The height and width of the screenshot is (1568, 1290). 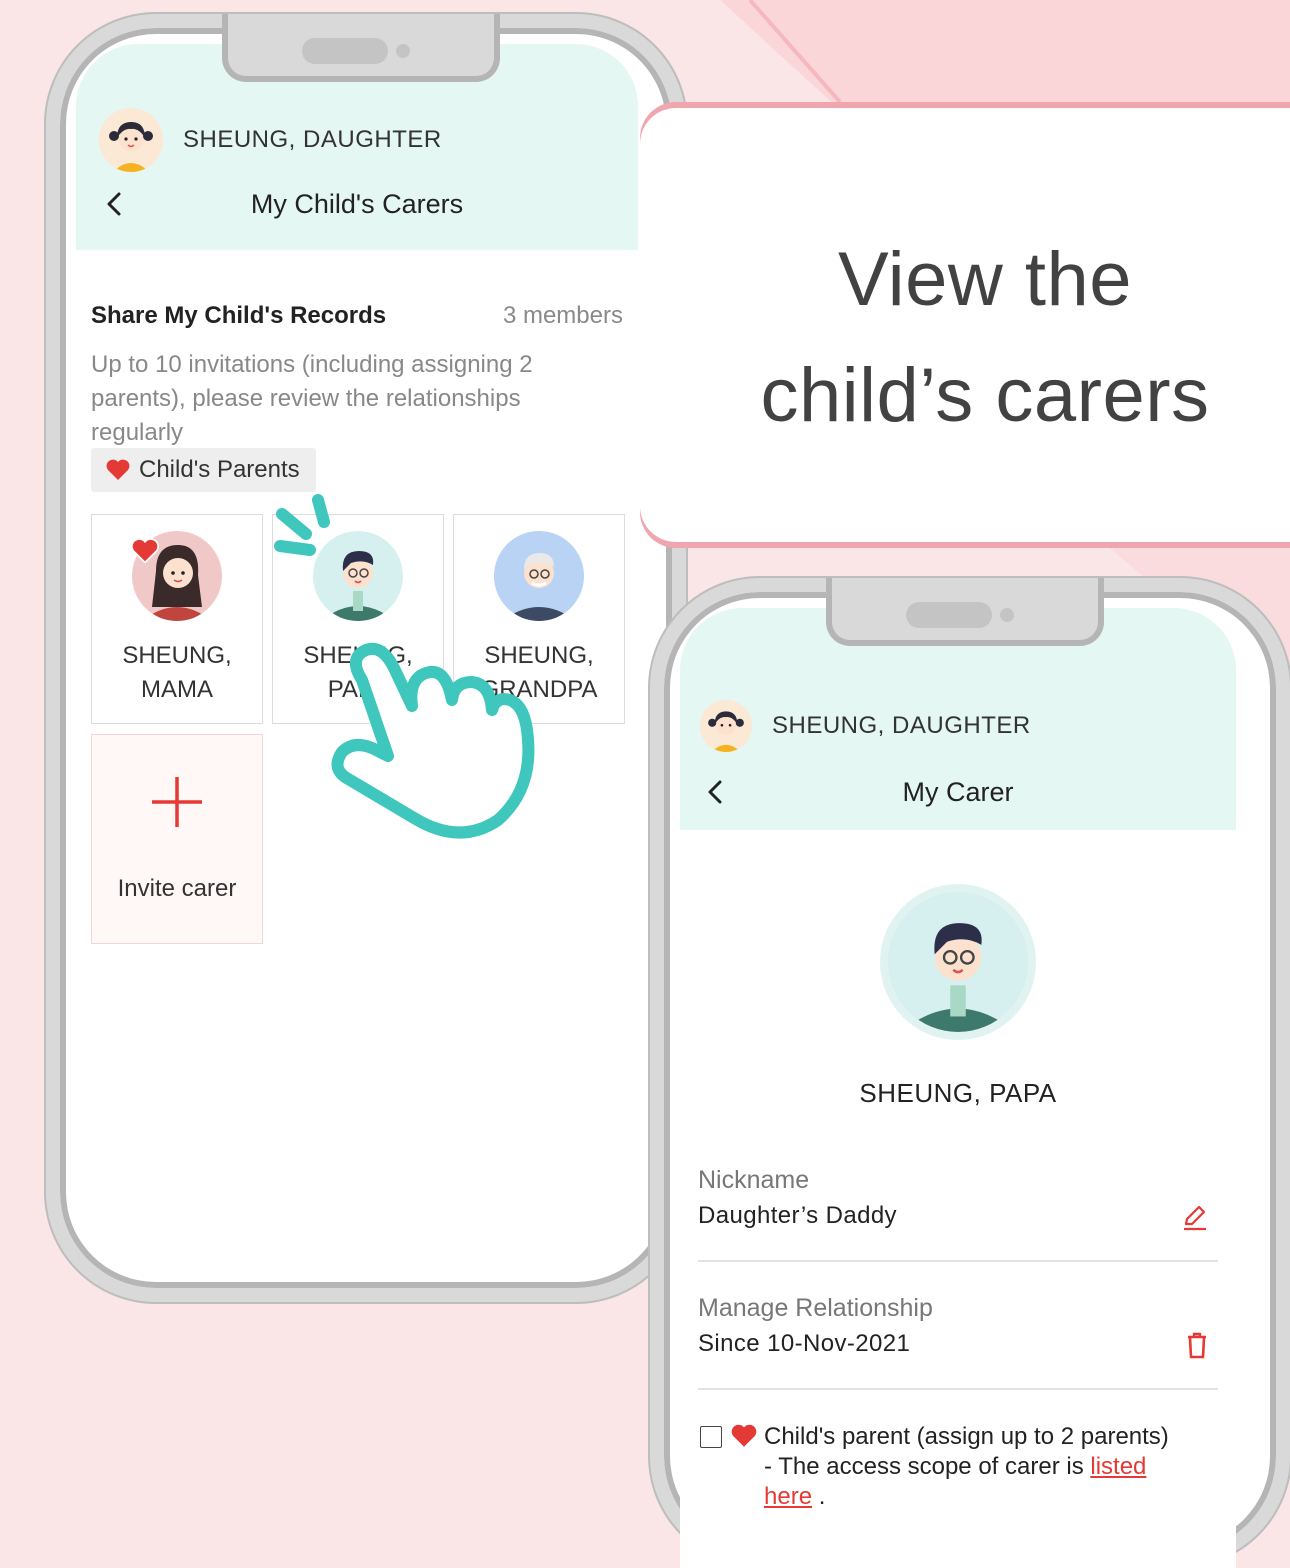 I want to click on invite-carer-label: Invite carer, so click(x=177, y=888).